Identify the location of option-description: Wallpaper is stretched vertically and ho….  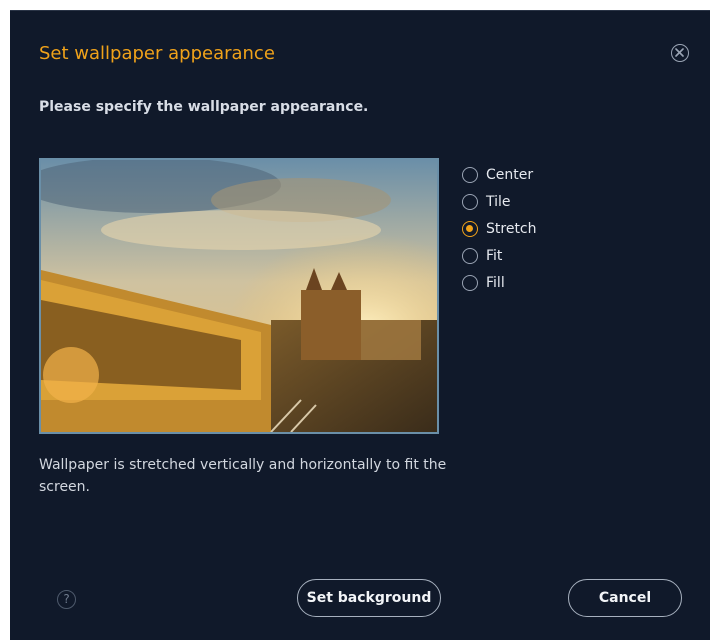
(243, 476).